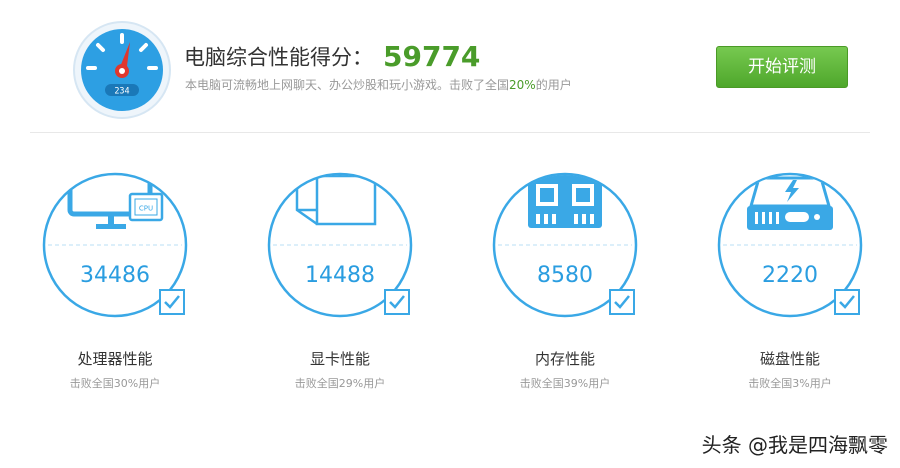 This screenshot has width=900, height=468. I want to click on desc-text-after: 的用户, so click(553, 85).